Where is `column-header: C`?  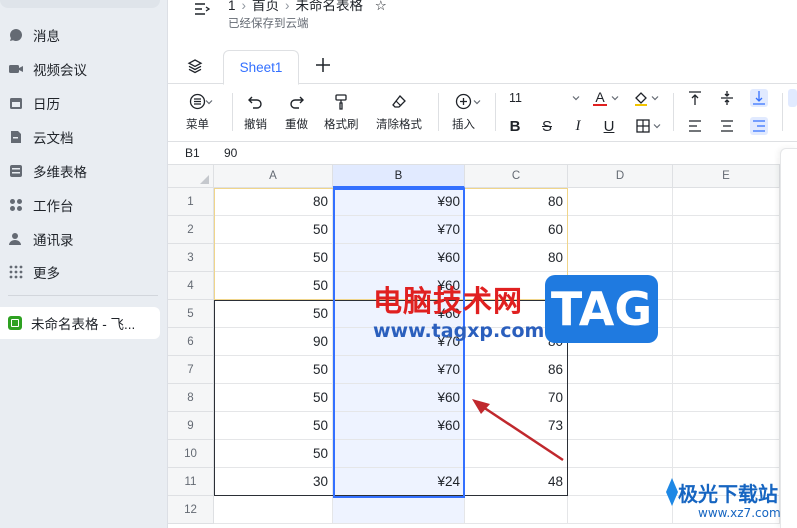 column-header: C is located at coordinates (516, 176).